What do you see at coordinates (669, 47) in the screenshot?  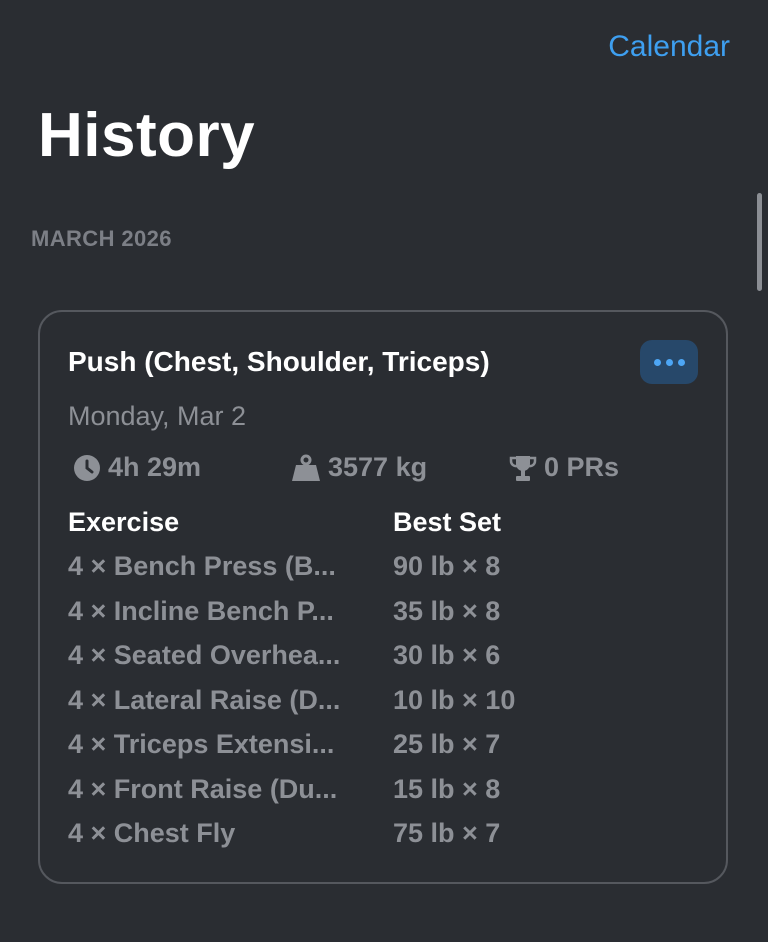 I see `calendar-button: Calendar` at bounding box center [669, 47].